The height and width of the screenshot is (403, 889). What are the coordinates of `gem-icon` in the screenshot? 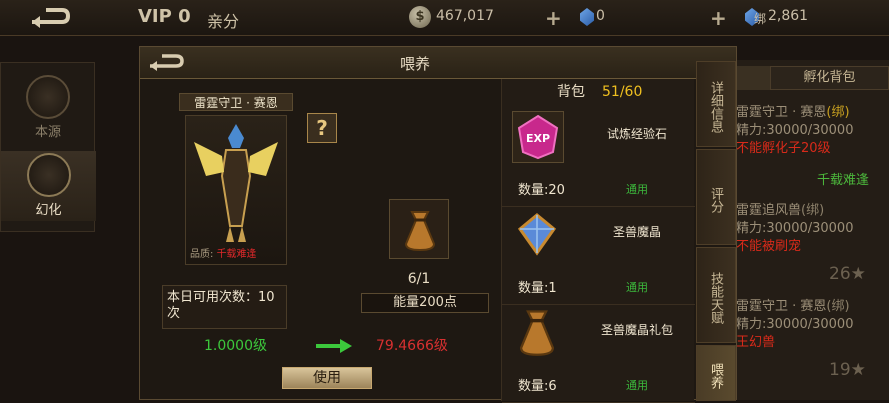 It's located at (587, 17).